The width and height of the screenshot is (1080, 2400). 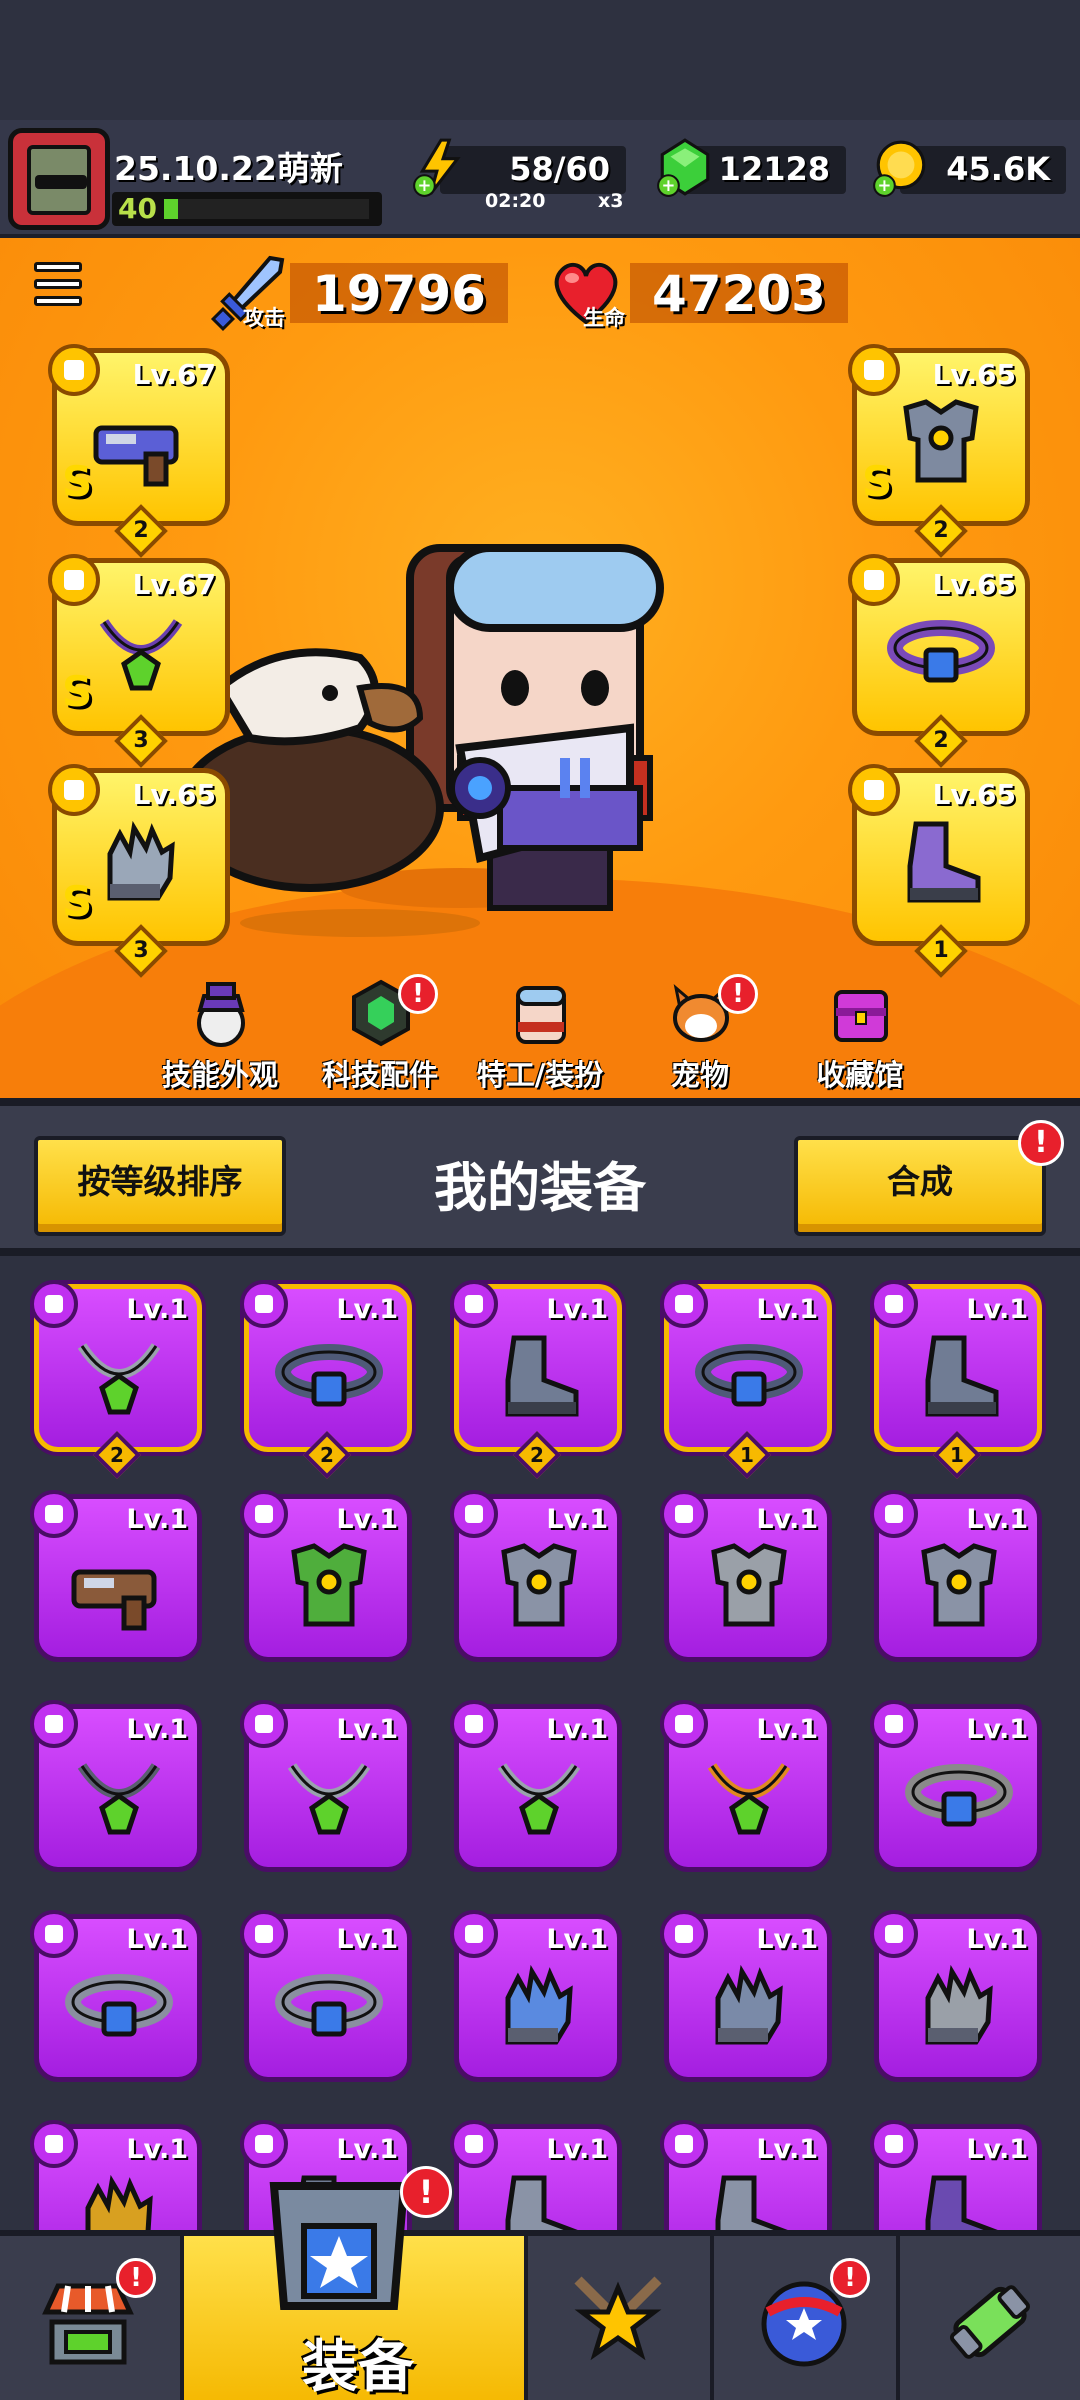 What do you see at coordinates (683, 167) in the screenshot?
I see `green-gem-icon: +` at bounding box center [683, 167].